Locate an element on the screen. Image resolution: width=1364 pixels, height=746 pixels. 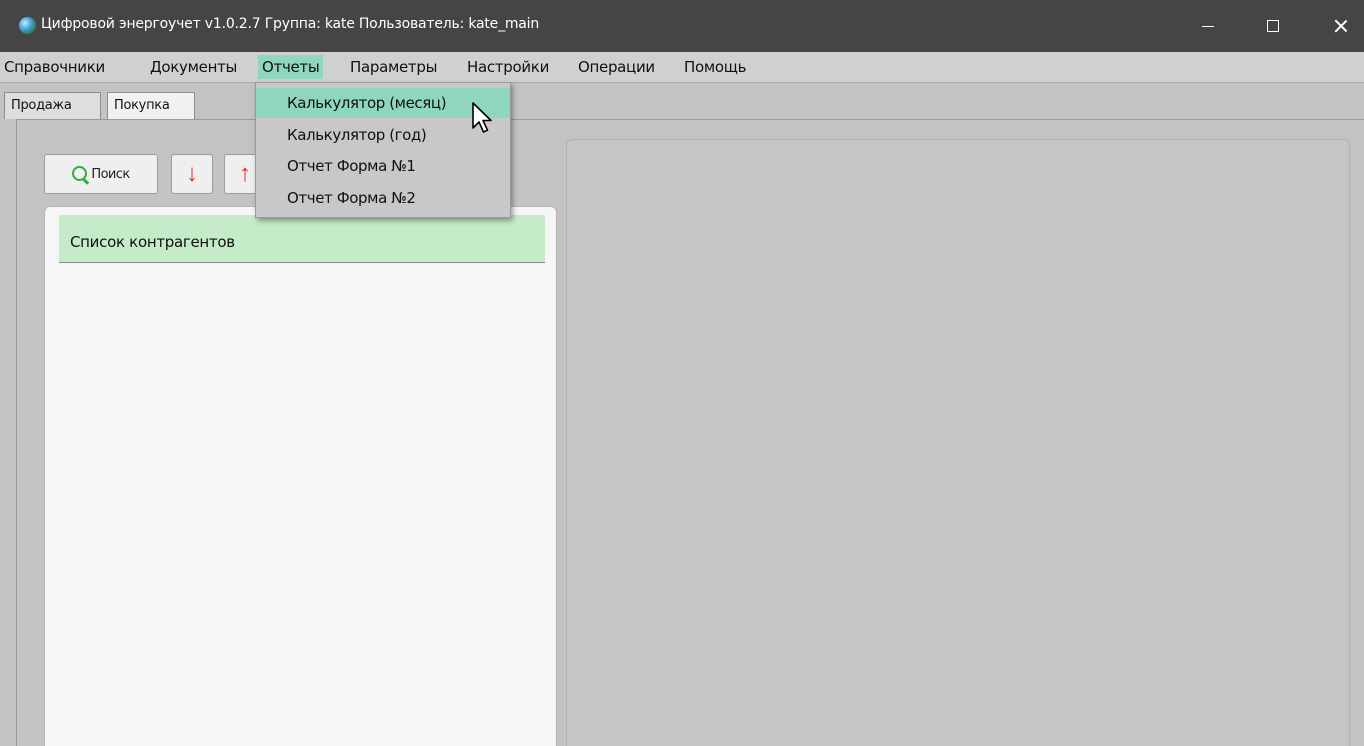
search-icon is located at coordinates (80, 174).